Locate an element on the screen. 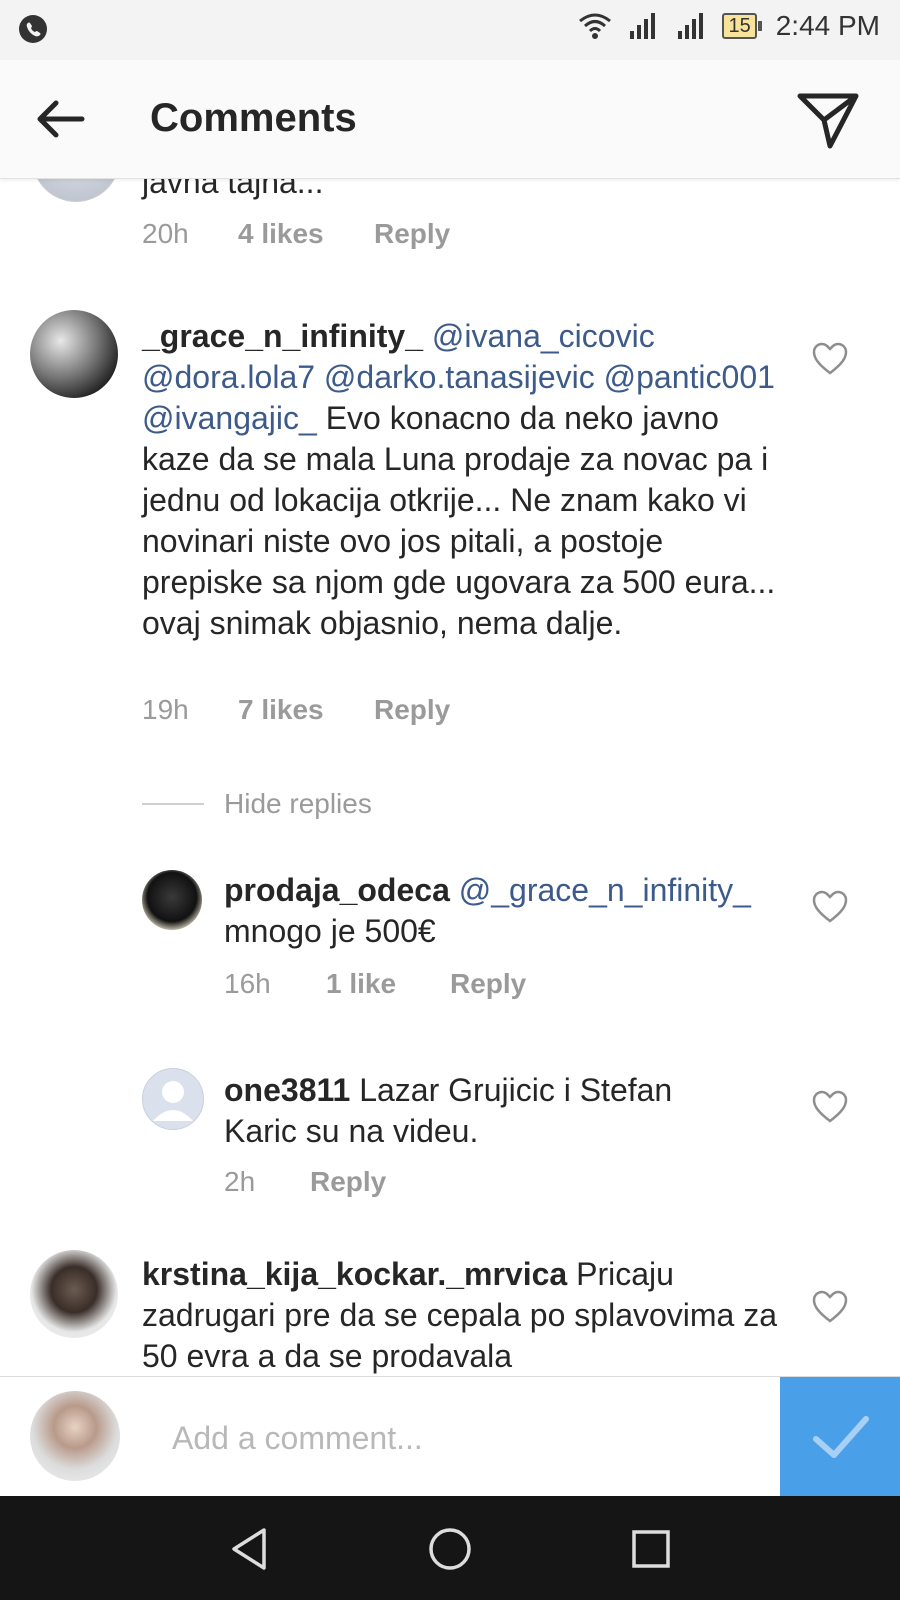 This screenshot has width=900, height=1600. likes-count: 1 like is located at coordinates (388, 984).